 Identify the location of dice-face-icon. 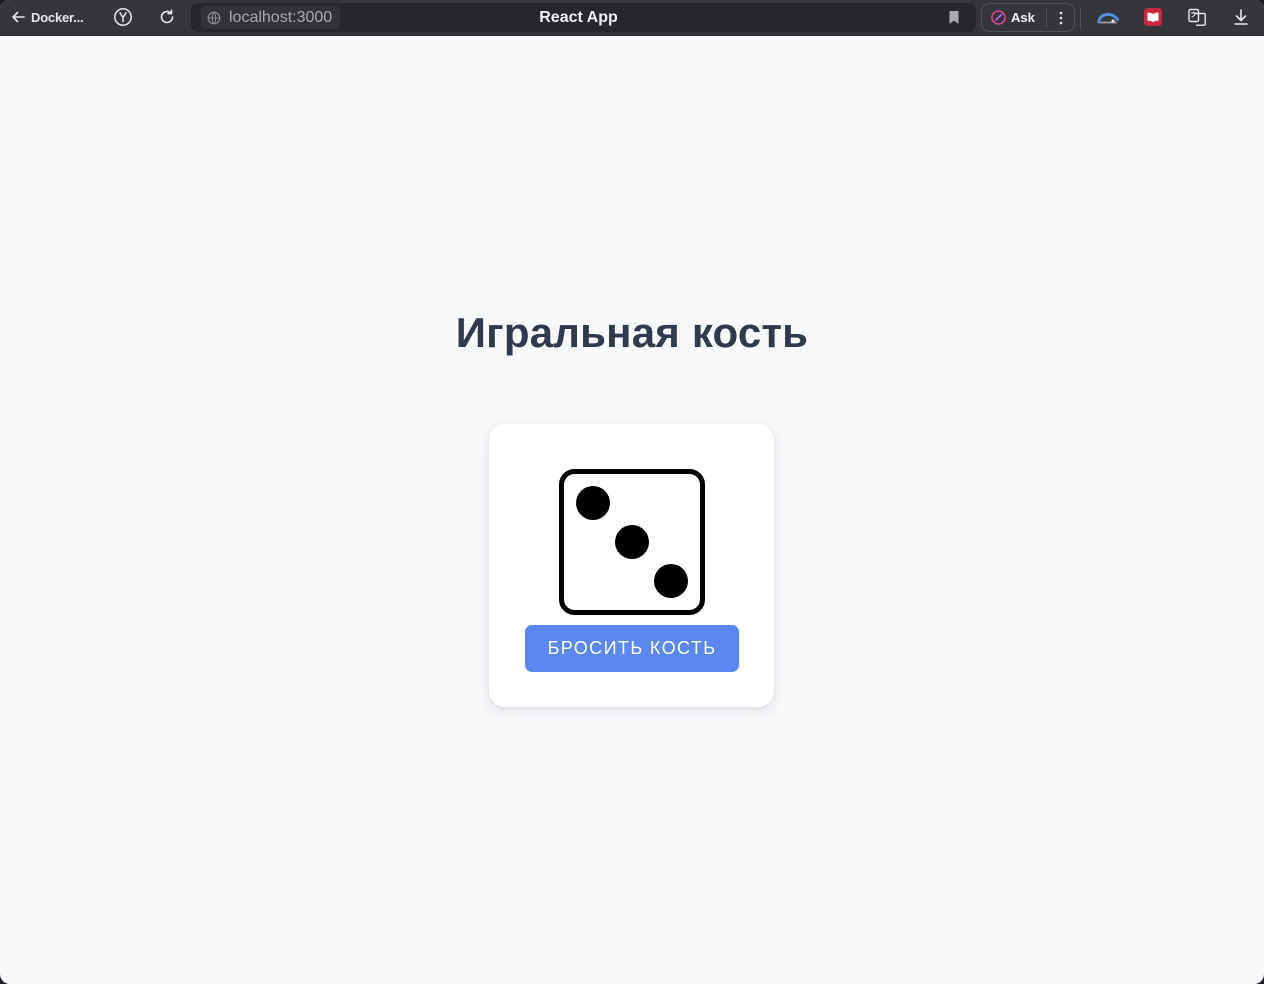
(632, 542).